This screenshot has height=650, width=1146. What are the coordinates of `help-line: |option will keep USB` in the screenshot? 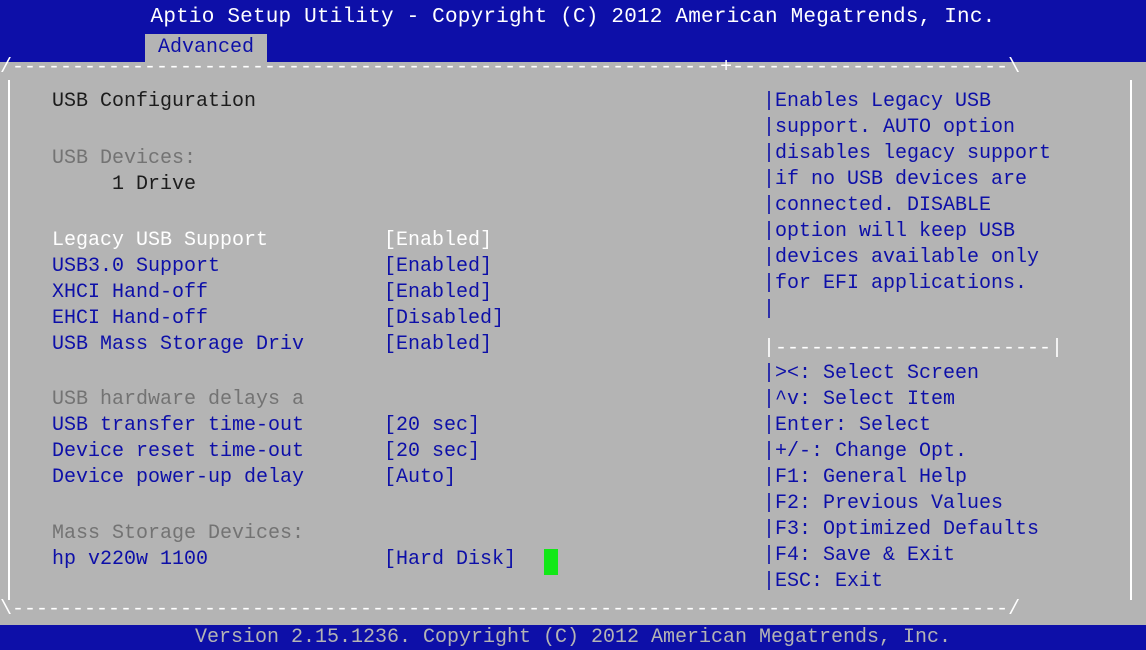 It's located at (889, 231).